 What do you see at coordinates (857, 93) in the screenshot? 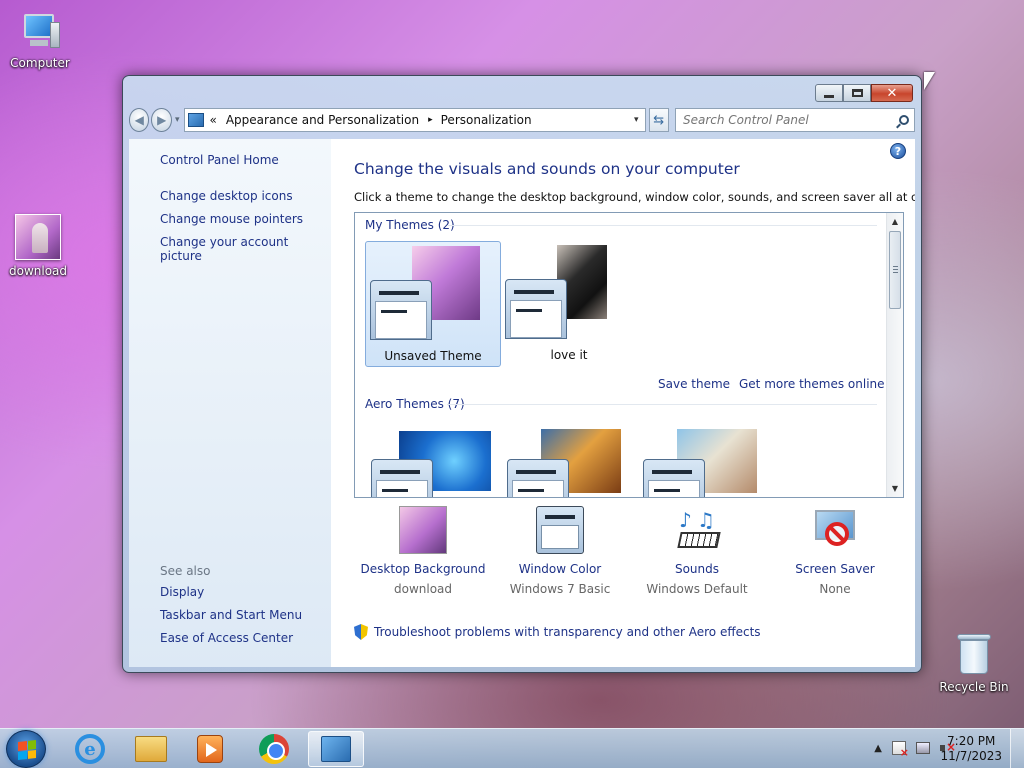
I see `maximize-button` at bounding box center [857, 93].